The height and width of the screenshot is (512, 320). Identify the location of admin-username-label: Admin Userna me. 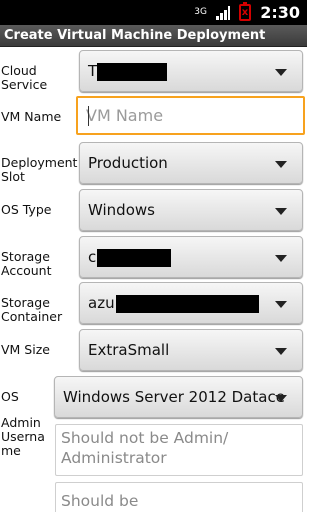
(23, 436).